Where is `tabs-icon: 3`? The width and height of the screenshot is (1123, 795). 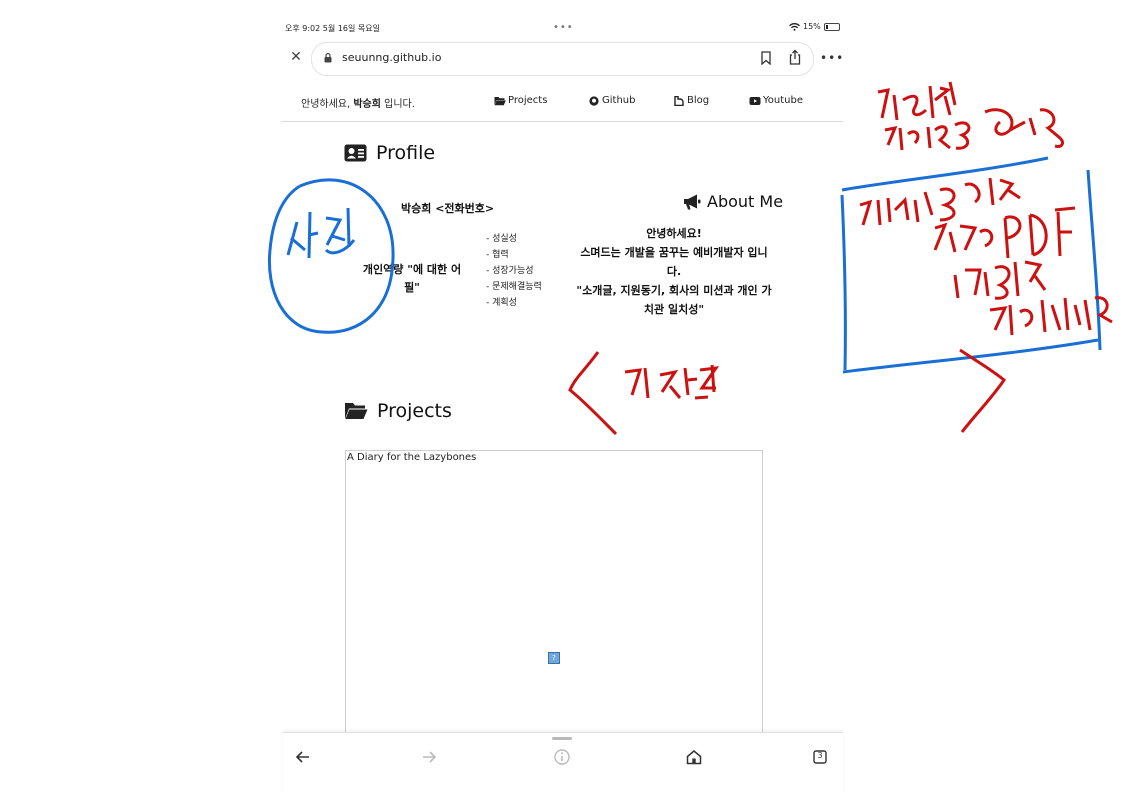 tabs-icon: 3 is located at coordinates (820, 757).